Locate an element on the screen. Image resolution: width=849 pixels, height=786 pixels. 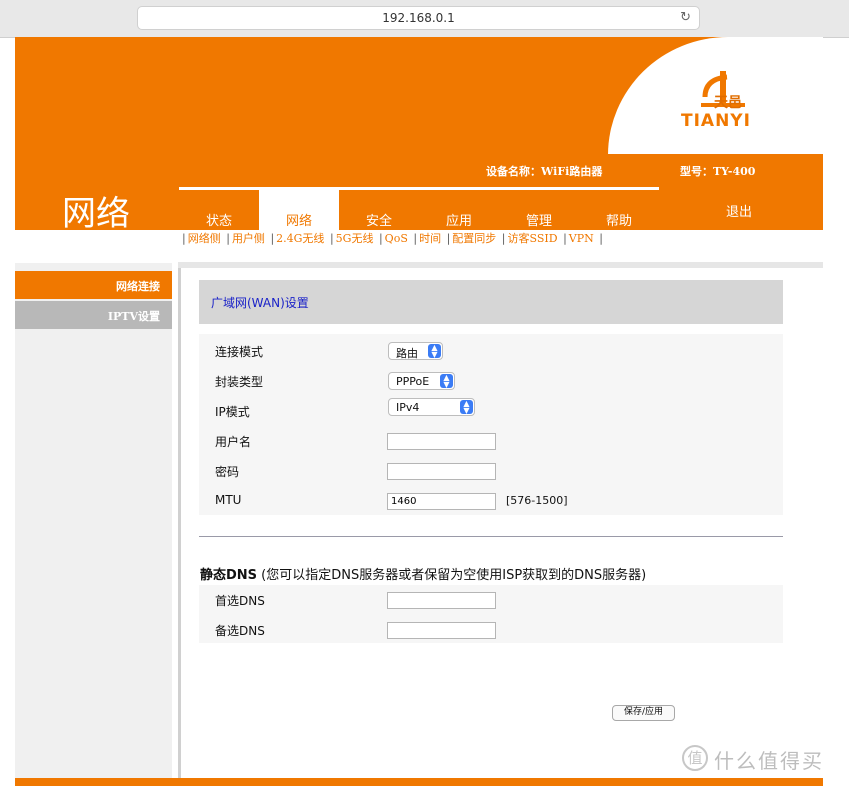
tab-label: 状态 is located at coordinates (218, 221).